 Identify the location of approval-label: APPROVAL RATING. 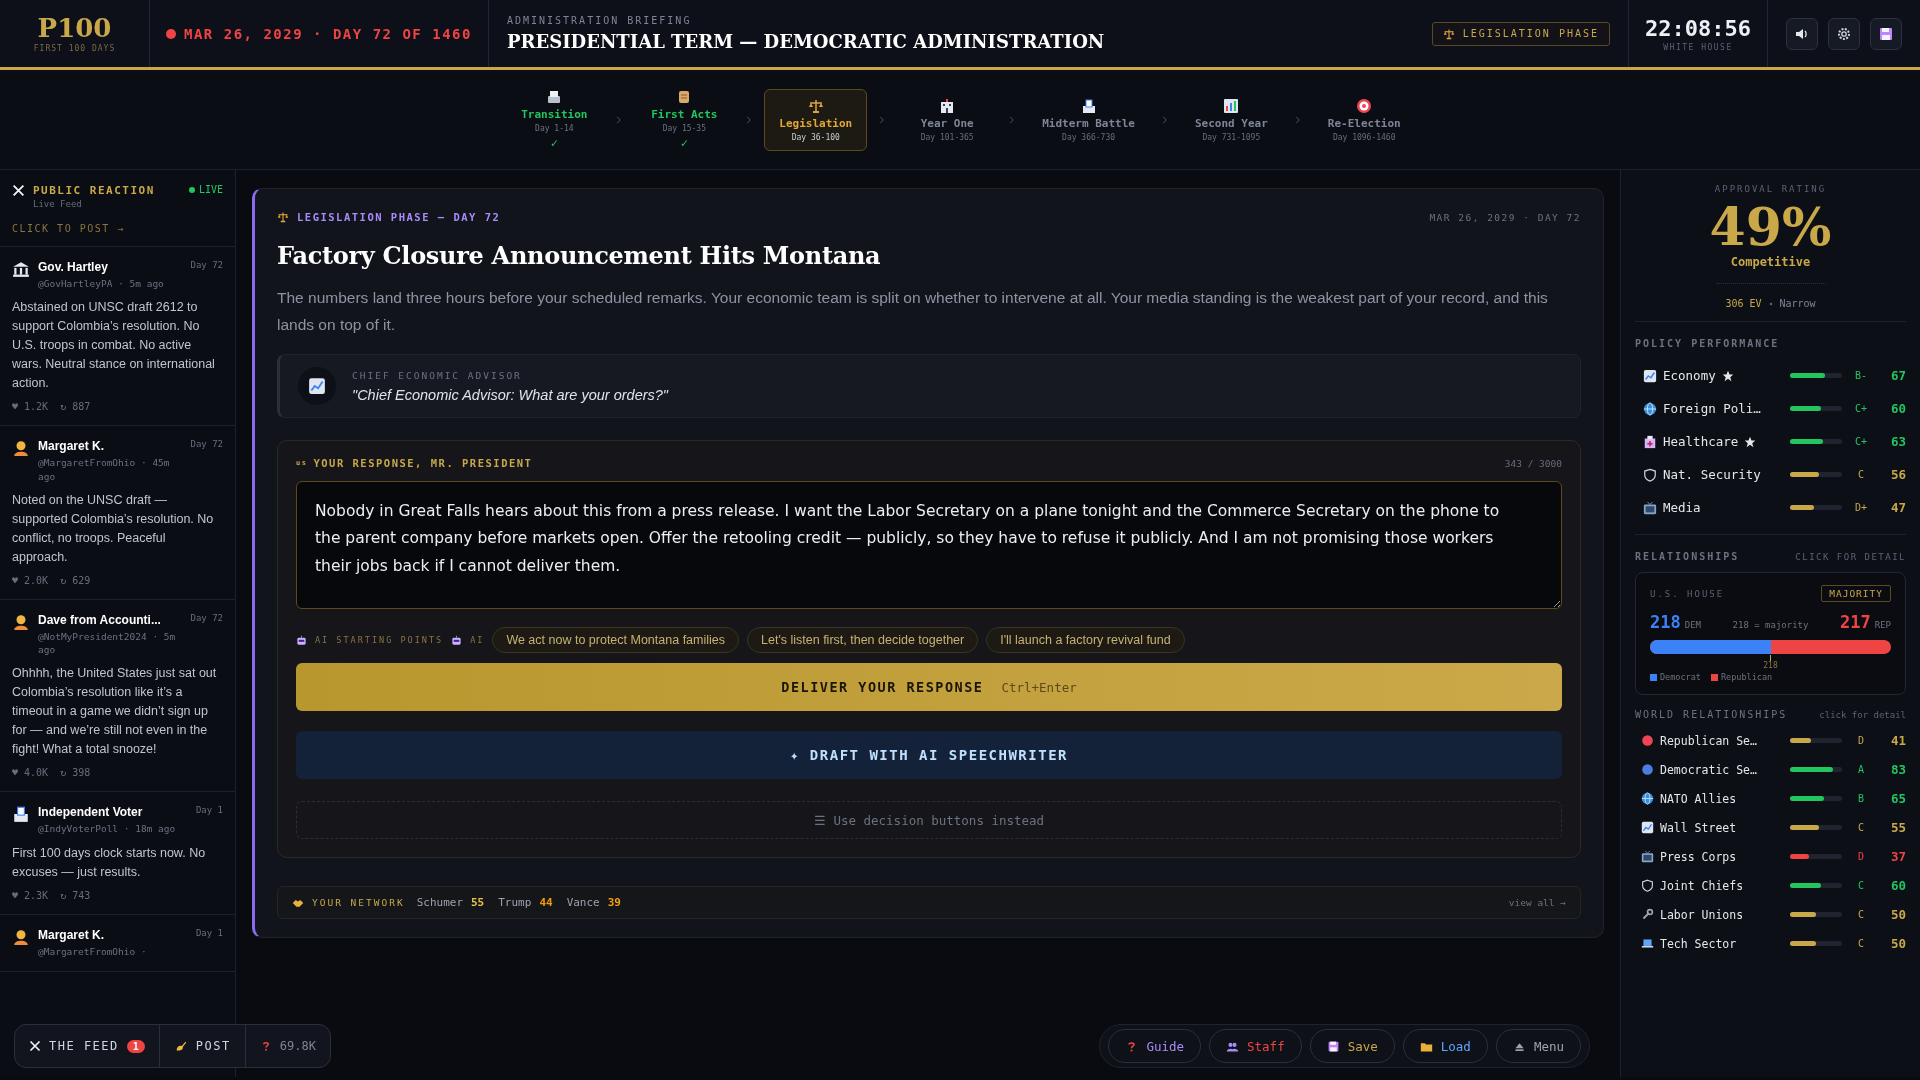
(1770, 189).